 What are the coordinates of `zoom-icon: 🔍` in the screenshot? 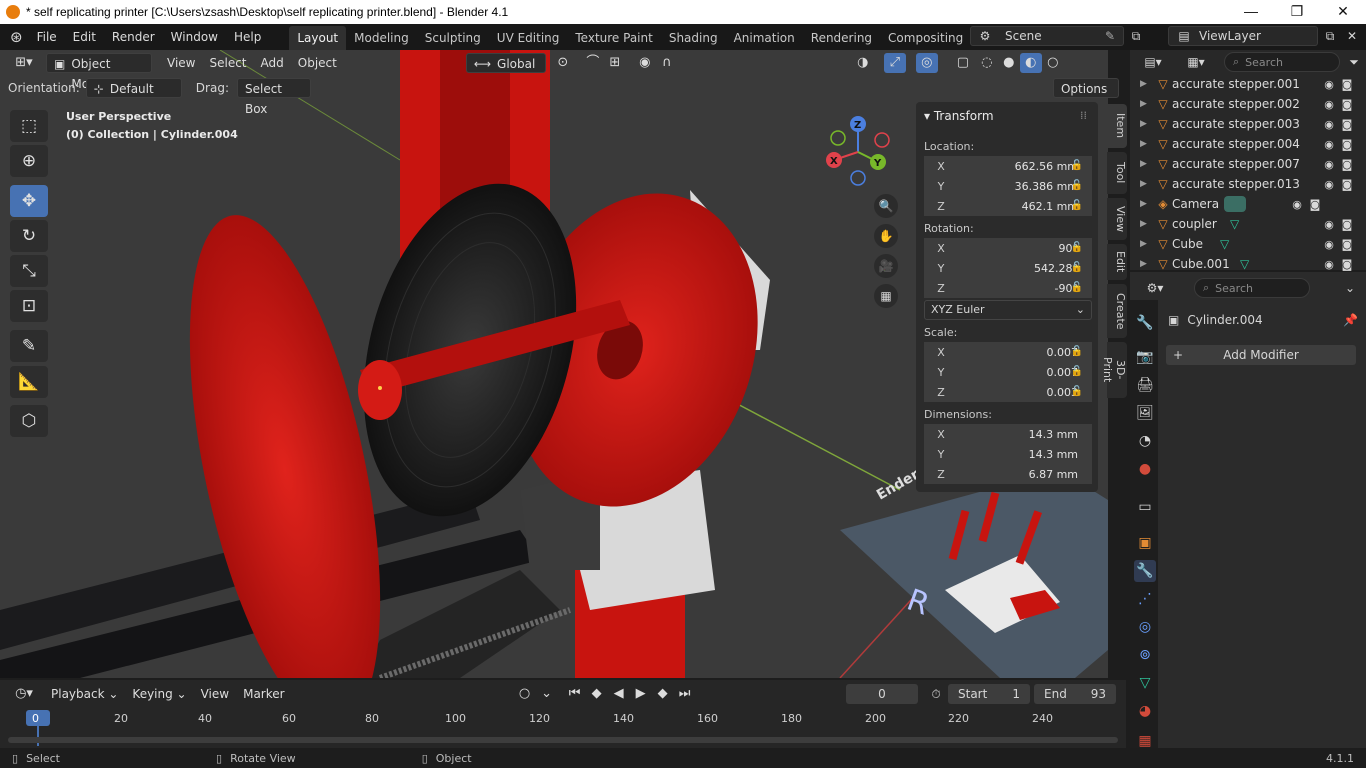 It's located at (886, 206).